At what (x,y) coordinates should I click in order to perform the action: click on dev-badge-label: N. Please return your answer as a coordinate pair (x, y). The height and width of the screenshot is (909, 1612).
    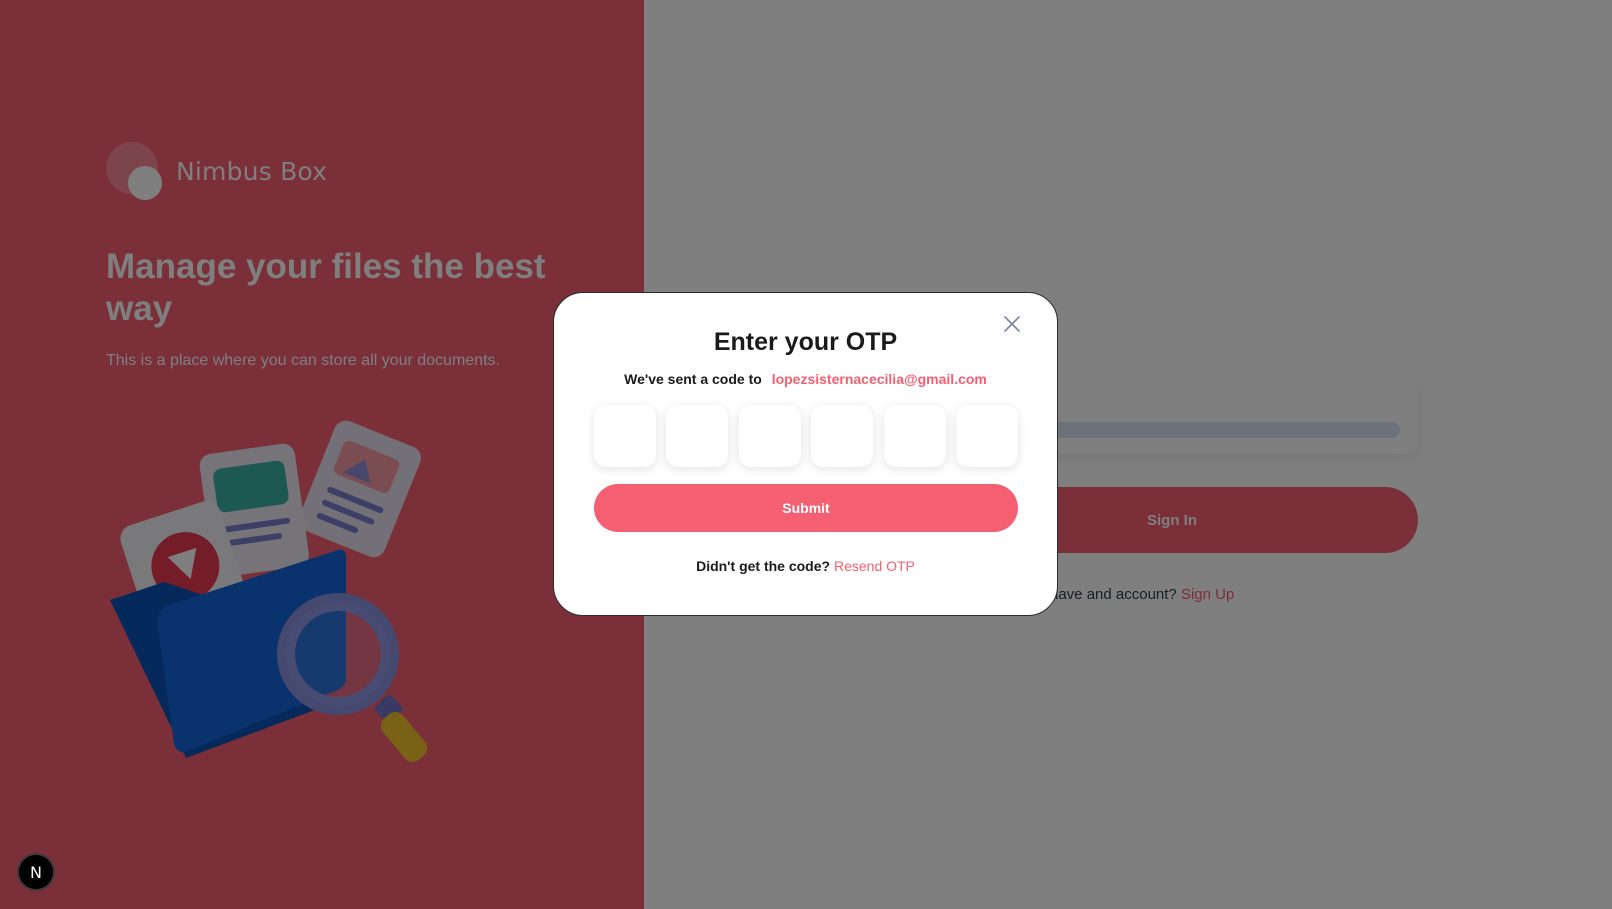
    Looking at the image, I should click on (36, 872).